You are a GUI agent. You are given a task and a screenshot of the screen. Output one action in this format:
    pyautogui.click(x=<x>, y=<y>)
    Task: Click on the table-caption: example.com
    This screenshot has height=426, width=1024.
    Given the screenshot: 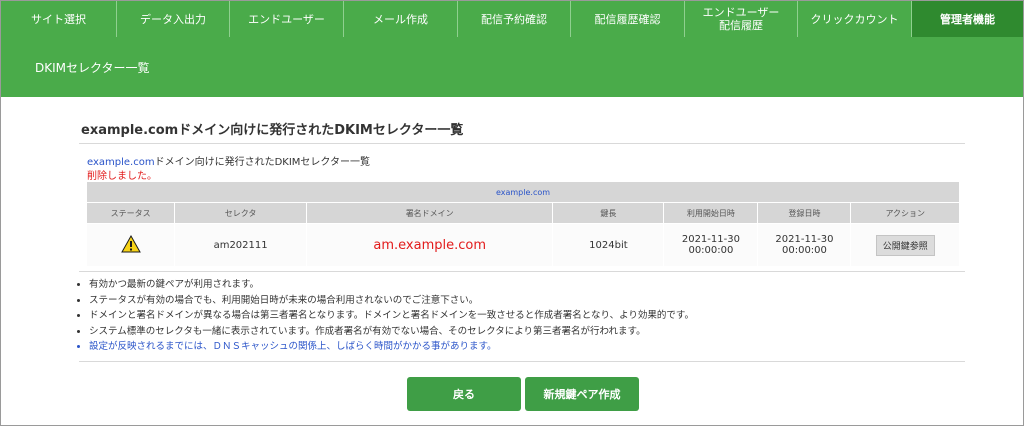 What is the action you would take?
    pyautogui.click(x=523, y=192)
    